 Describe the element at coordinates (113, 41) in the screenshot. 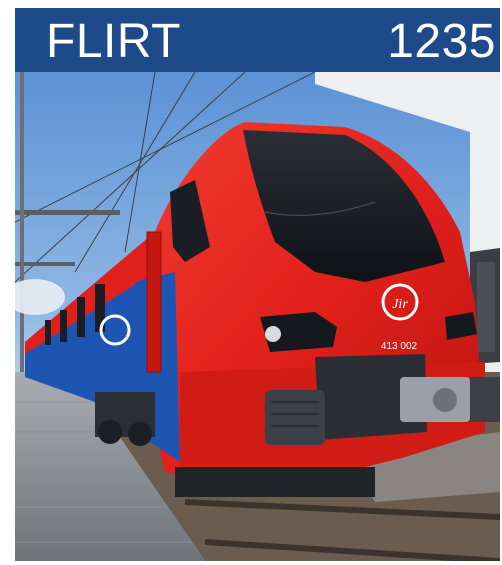

I see `train-model-title: FLIRT` at that location.